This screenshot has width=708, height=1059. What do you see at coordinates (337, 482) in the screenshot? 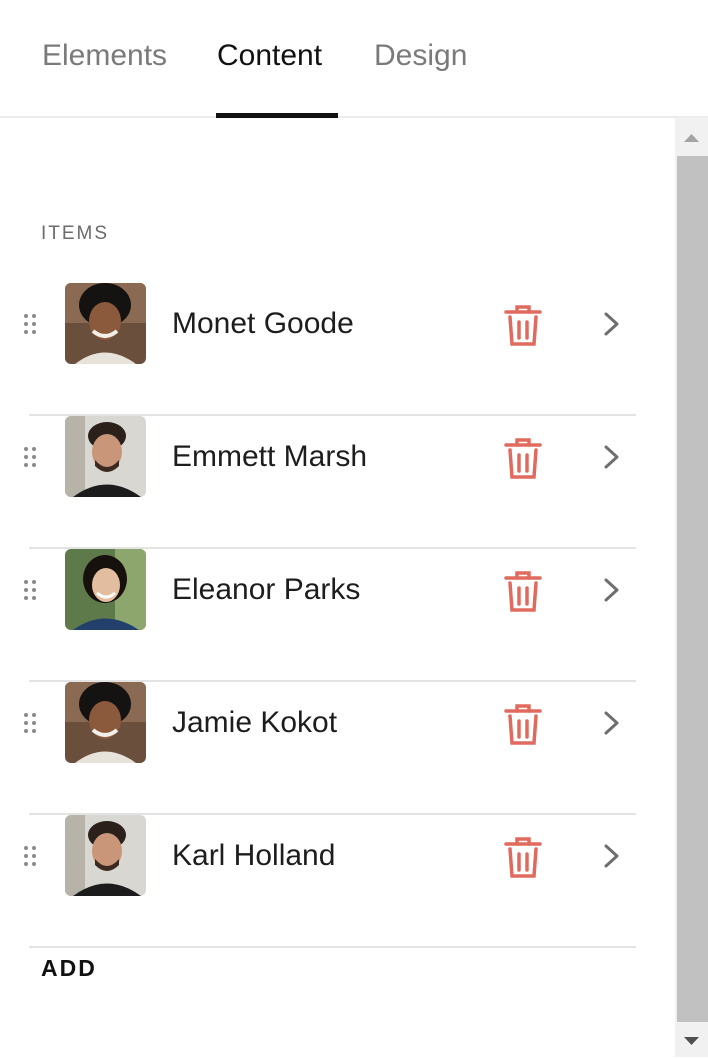
I see `list-item: Emmett Marsh` at bounding box center [337, 482].